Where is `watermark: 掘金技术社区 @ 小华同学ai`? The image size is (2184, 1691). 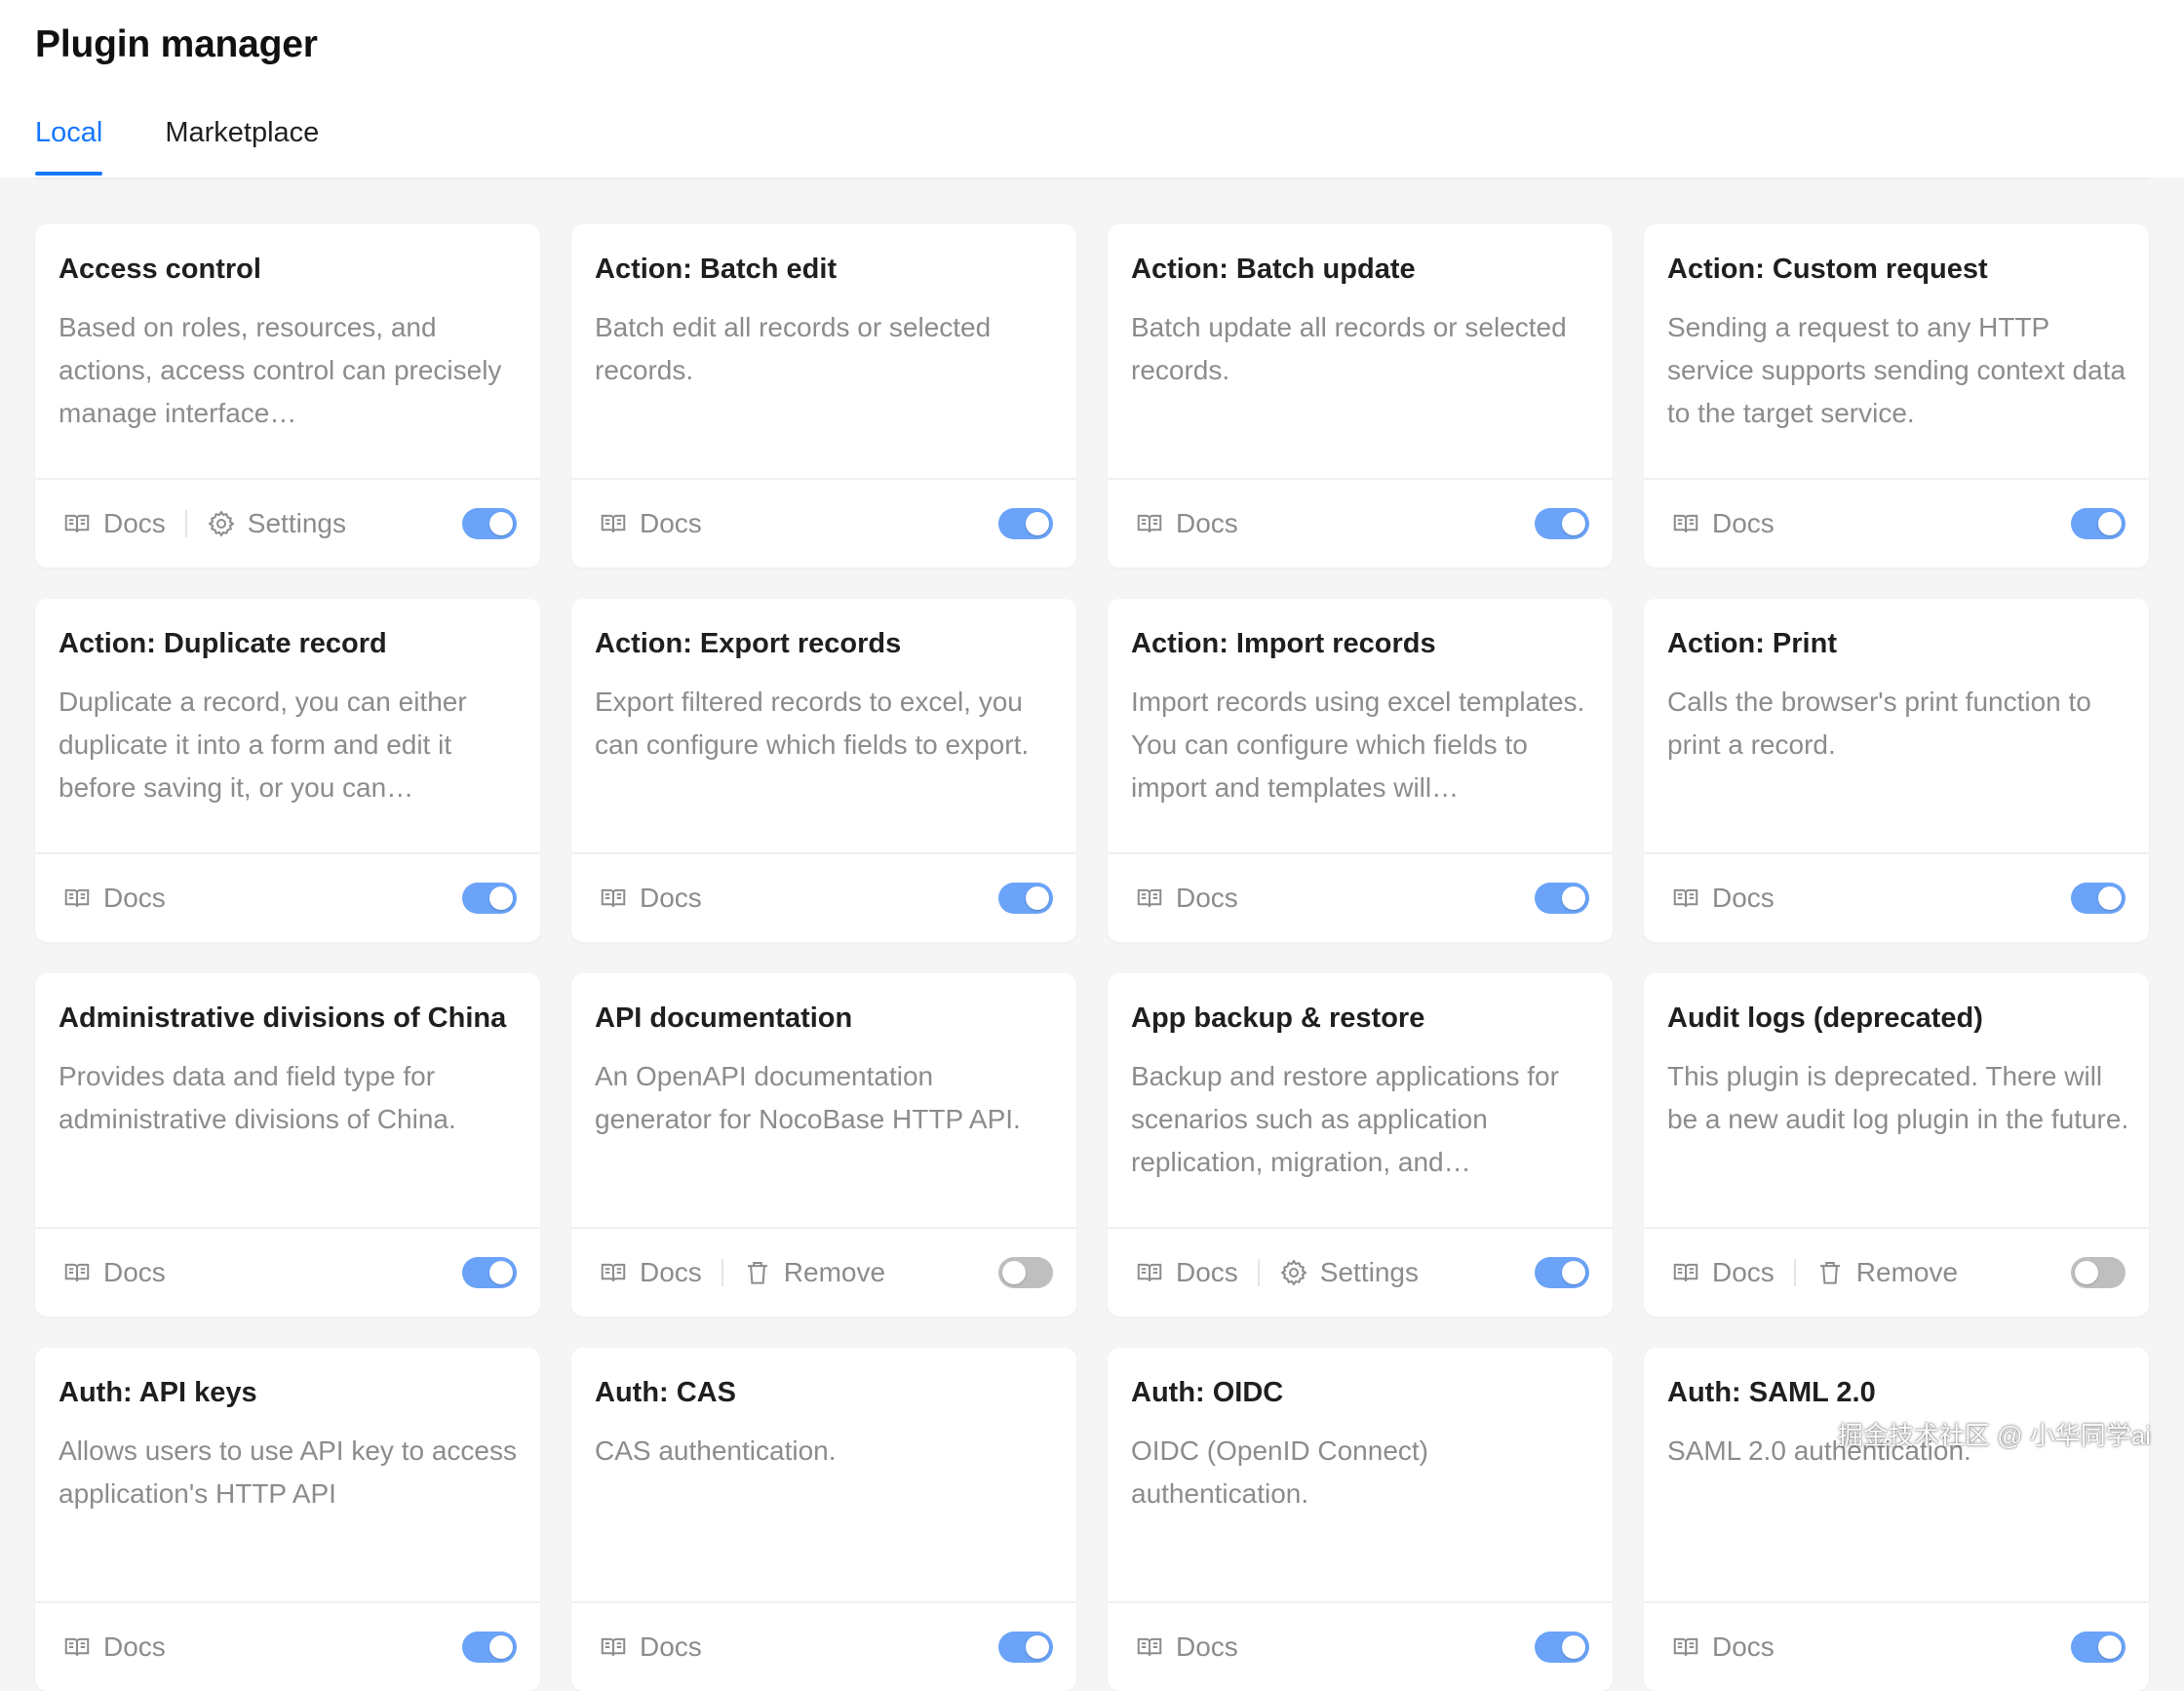
watermark: 掘金技术社区 @ 小华同学ai is located at coordinates (1994, 1435).